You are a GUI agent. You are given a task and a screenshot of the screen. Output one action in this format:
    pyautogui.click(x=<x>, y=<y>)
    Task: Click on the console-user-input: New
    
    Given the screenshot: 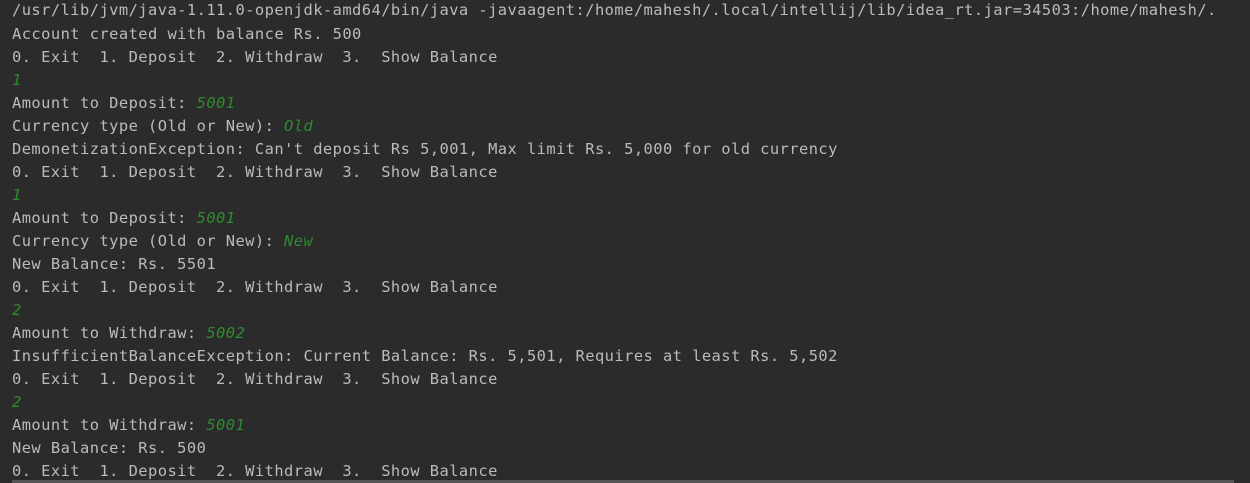 What is the action you would take?
    pyautogui.click(x=299, y=241)
    